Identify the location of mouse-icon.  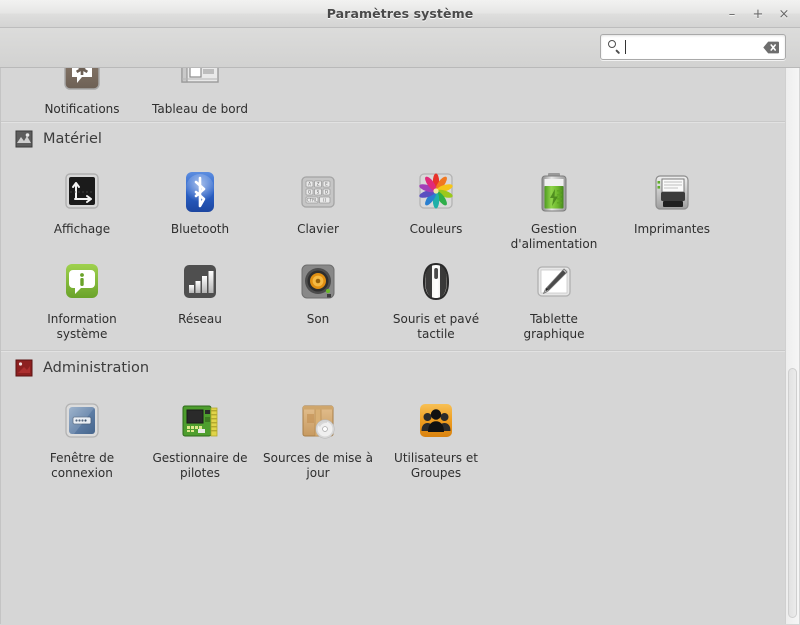
(436, 282).